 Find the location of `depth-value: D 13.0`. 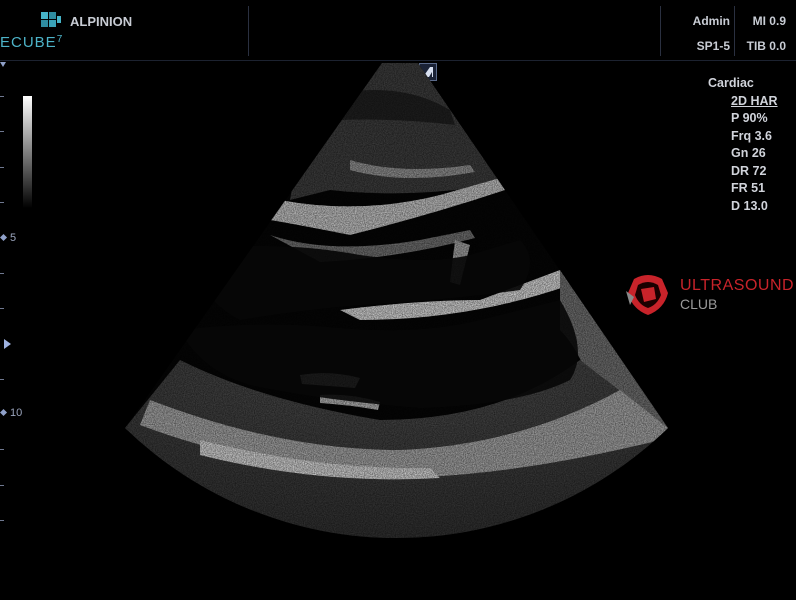

depth-value: D 13.0 is located at coordinates (749, 205).